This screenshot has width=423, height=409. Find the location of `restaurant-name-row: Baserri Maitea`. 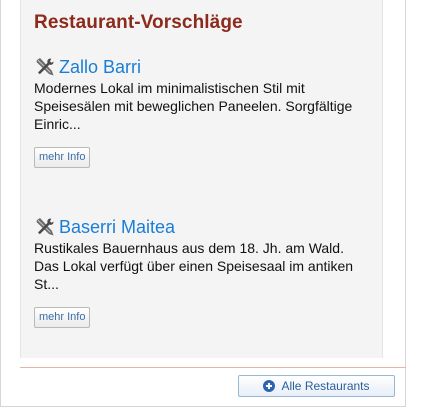

restaurant-name-row: Baserri Maitea is located at coordinates (199, 227).